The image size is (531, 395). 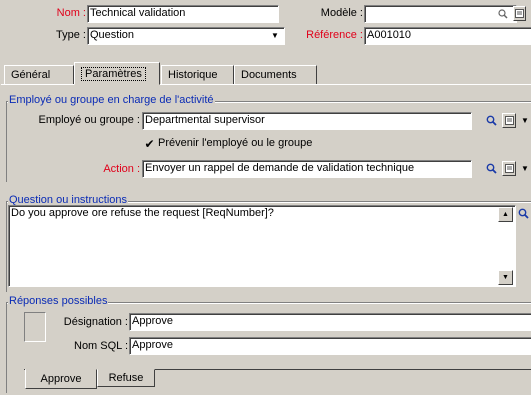 I want to click on model-label: Modèle :, so click(x=341, y=13).